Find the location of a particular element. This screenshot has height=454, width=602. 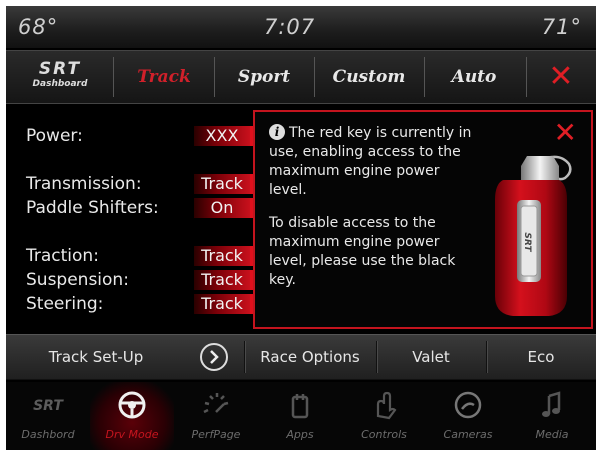

tab-divider is located at coordinates (526, 77).